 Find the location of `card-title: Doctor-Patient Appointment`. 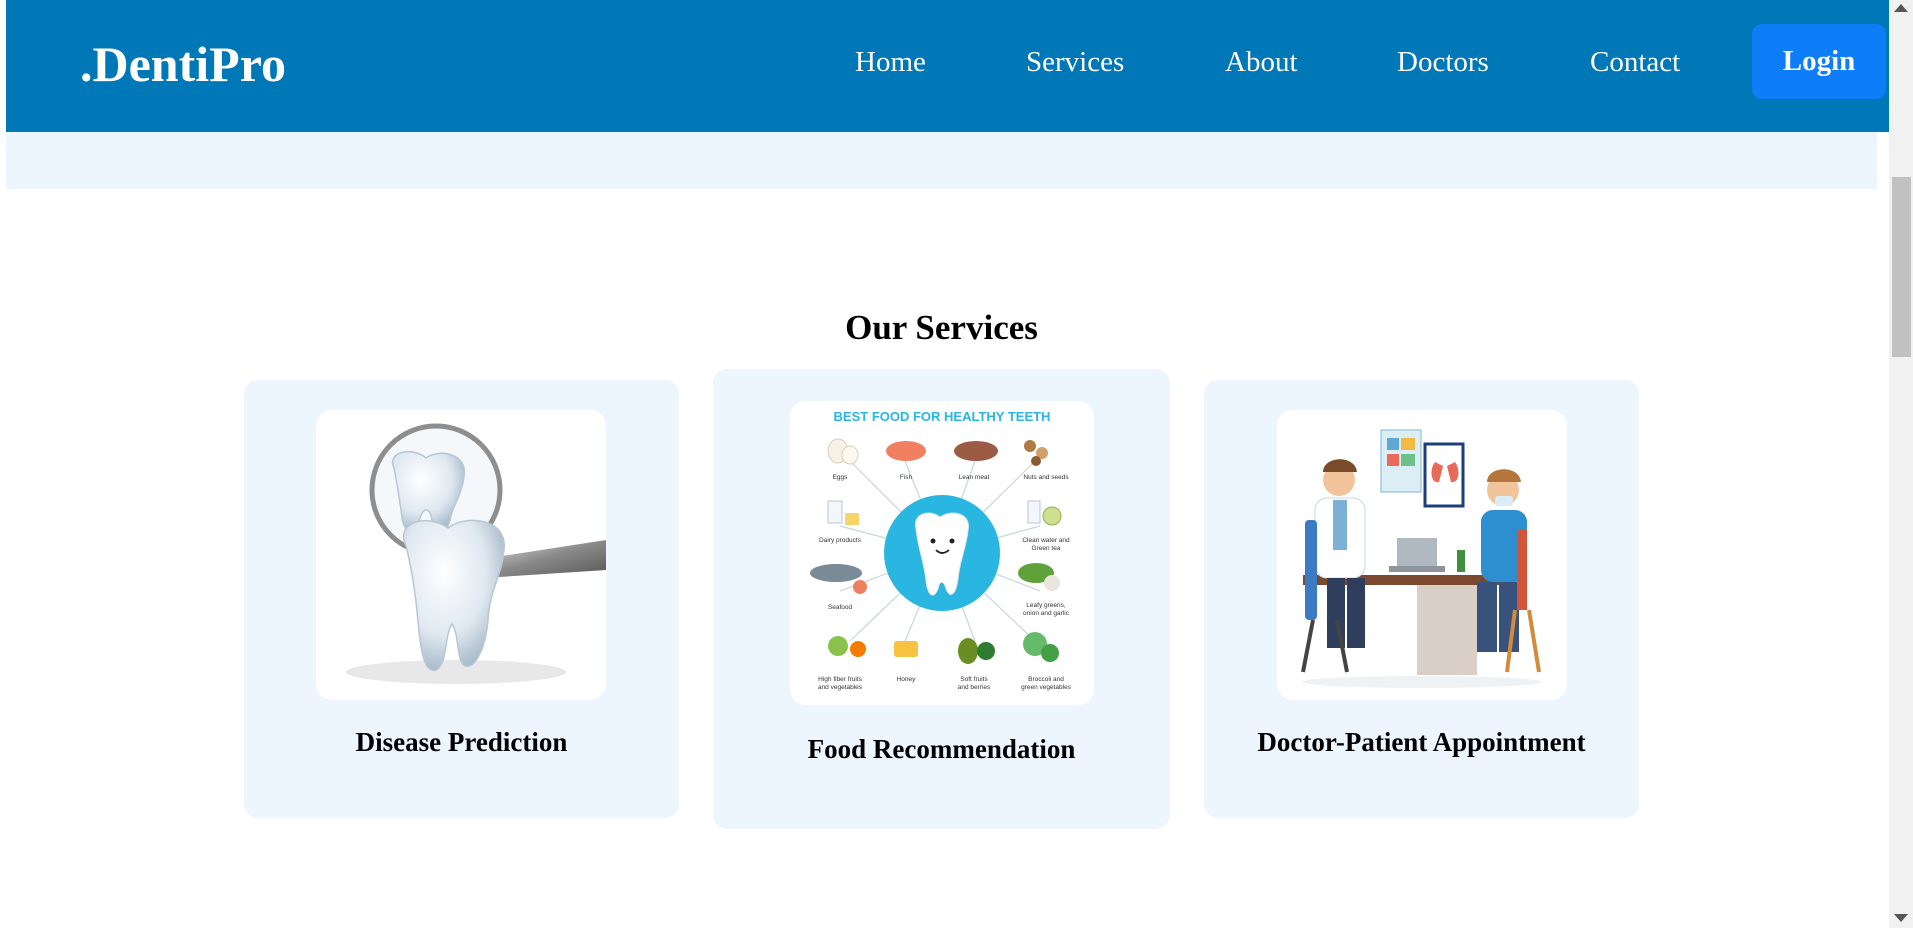

card-title: Doctor-Patient Appointment is located at coordinates (1421, 742).